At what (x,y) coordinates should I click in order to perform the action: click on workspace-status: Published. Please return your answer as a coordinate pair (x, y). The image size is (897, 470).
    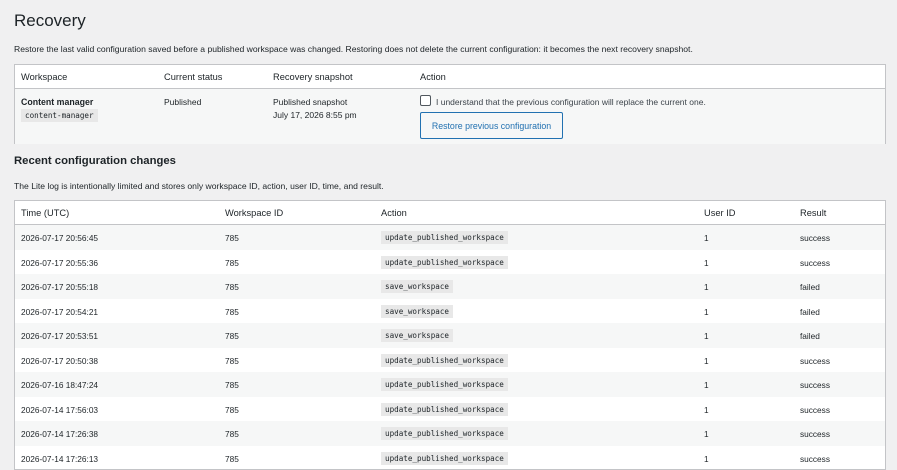
    Looking at the image, I should click on (182, 102).